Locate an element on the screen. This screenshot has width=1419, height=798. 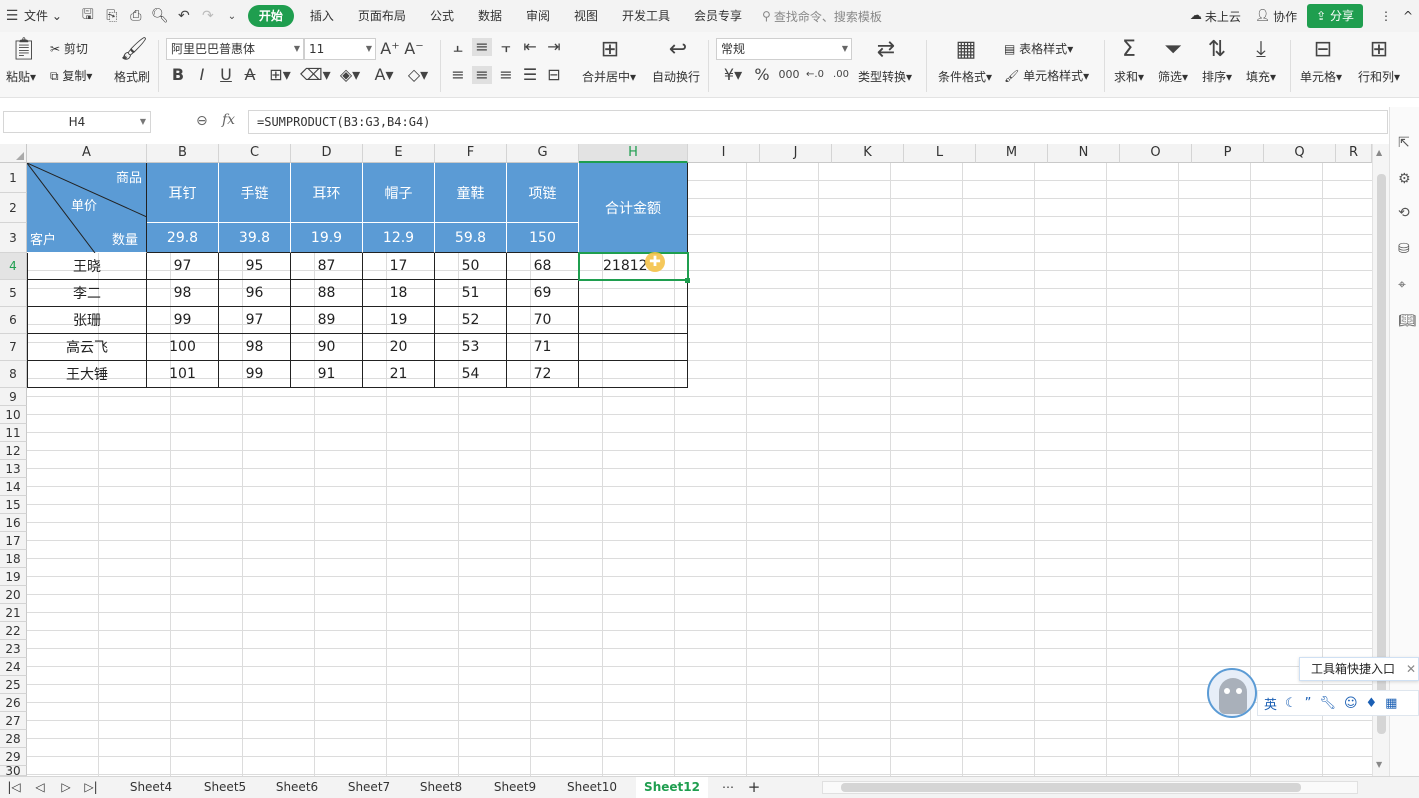
borders-icon: ⊞▾ is located at coordinates (280, 75).